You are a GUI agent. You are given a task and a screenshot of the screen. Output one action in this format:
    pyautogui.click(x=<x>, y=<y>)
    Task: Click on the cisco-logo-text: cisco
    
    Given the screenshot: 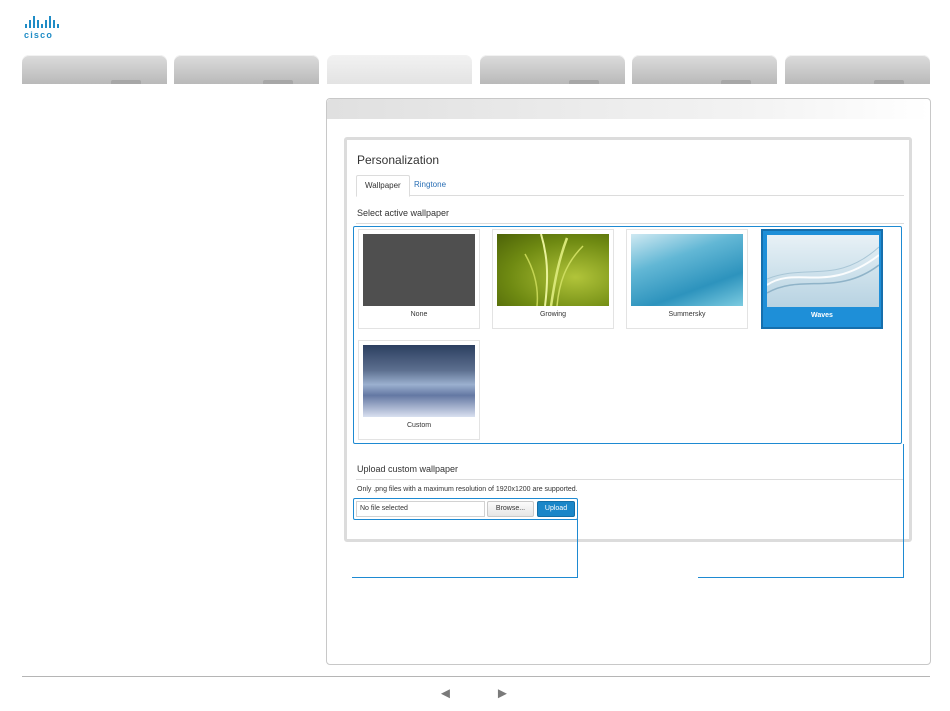 What is the action you would take?
    pyautogui.click(x=39, y=35)
    